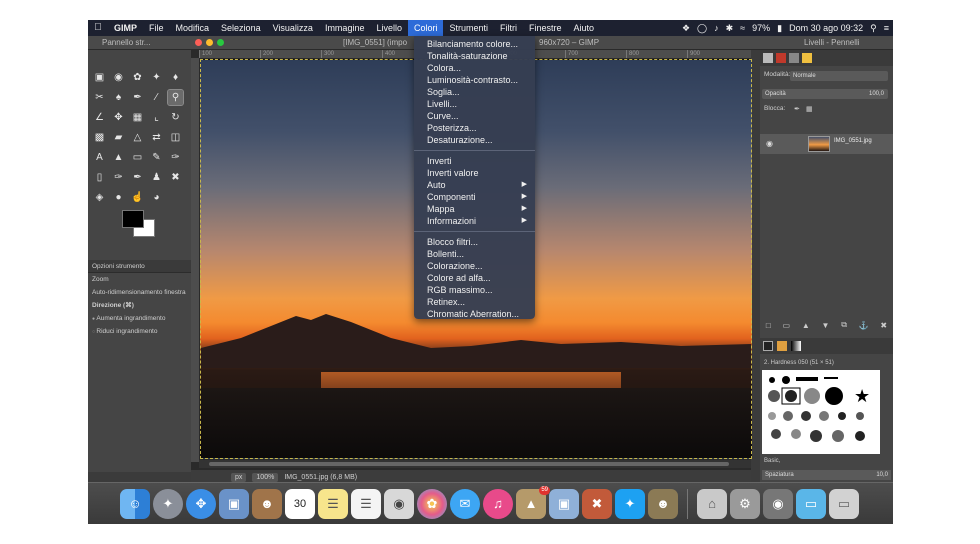  I want to click on fuzzy-select-icon: ✦, so click(156, 77).